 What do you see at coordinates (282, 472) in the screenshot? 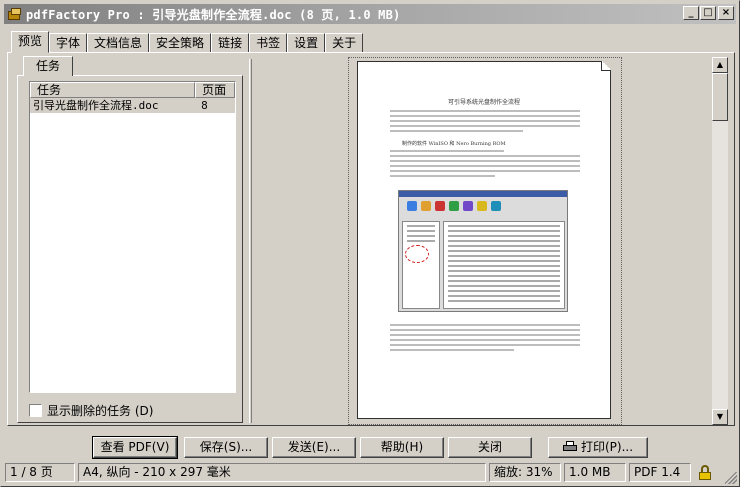
I see `status-paper: A4, 纵向 - 210 x 297 毫米` at bounding box center [282, 472].